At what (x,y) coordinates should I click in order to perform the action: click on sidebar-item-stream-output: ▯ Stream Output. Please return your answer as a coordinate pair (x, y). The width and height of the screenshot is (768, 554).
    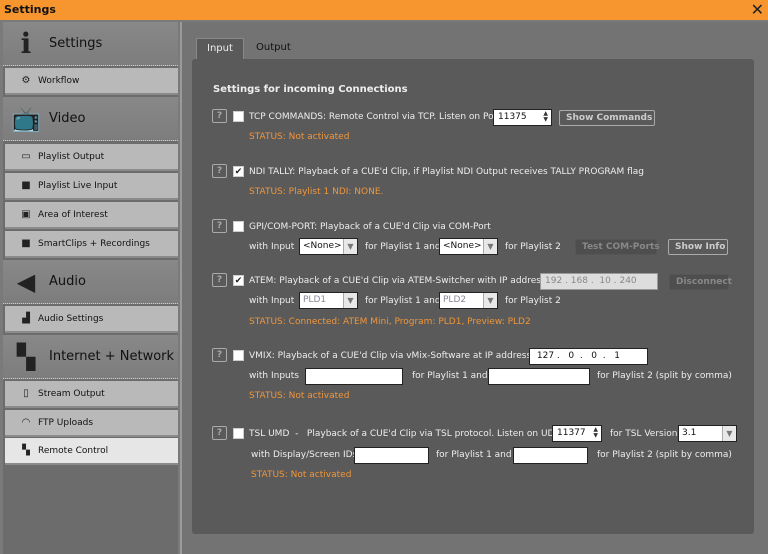
    Looking at the image, I should click on (91, 394).